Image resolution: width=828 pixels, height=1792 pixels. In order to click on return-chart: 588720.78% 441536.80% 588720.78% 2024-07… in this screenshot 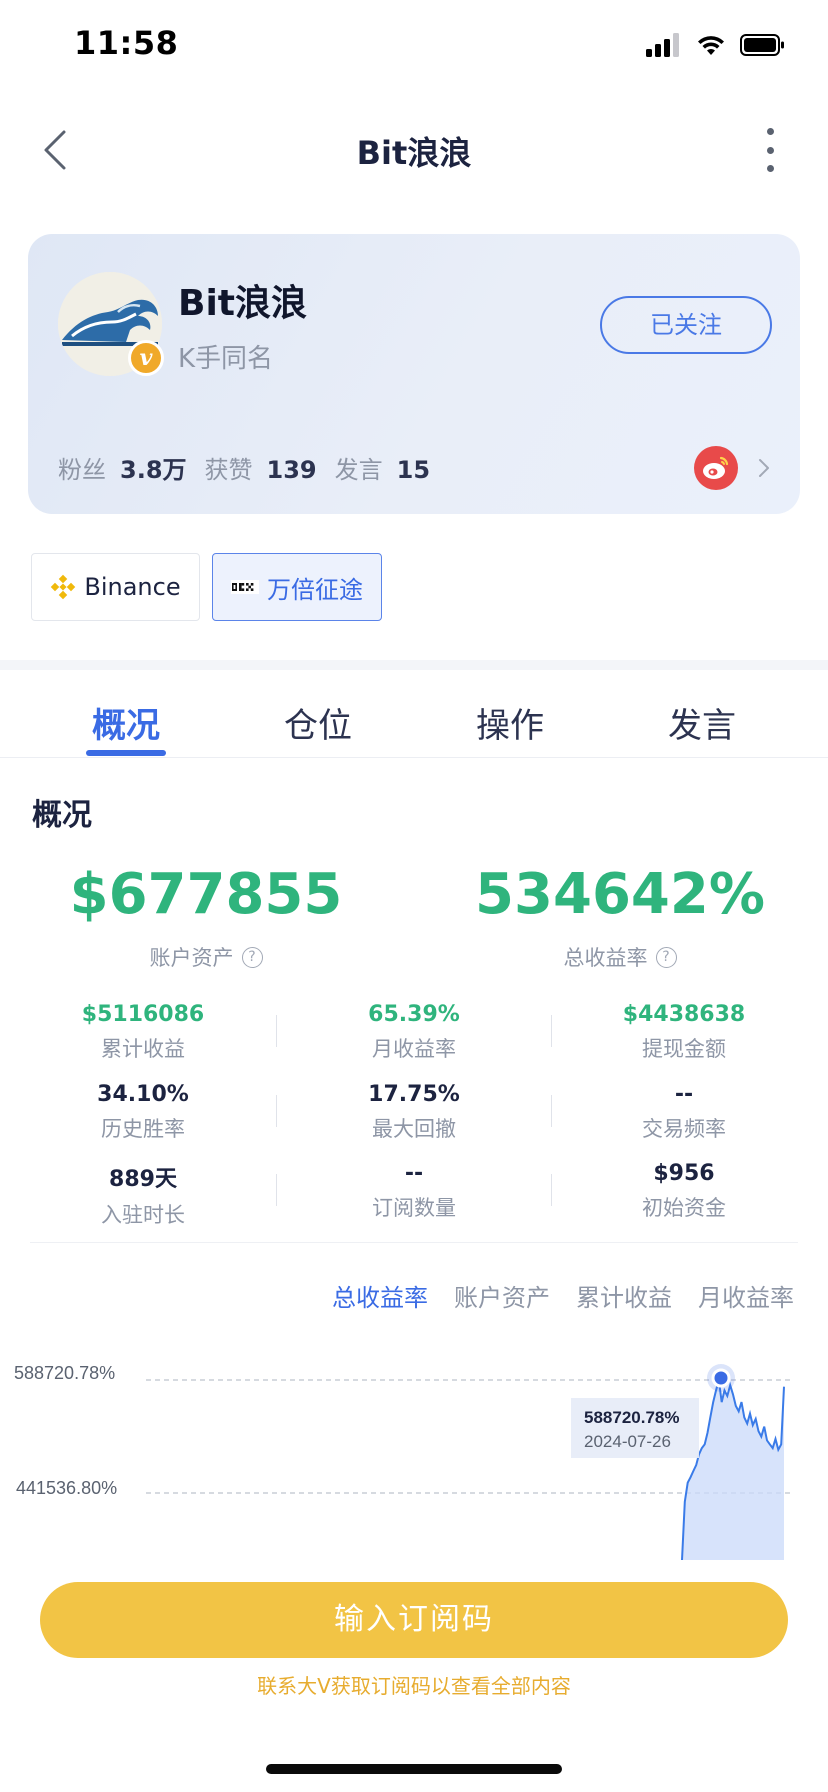, I will do `click(414, 1450)`.